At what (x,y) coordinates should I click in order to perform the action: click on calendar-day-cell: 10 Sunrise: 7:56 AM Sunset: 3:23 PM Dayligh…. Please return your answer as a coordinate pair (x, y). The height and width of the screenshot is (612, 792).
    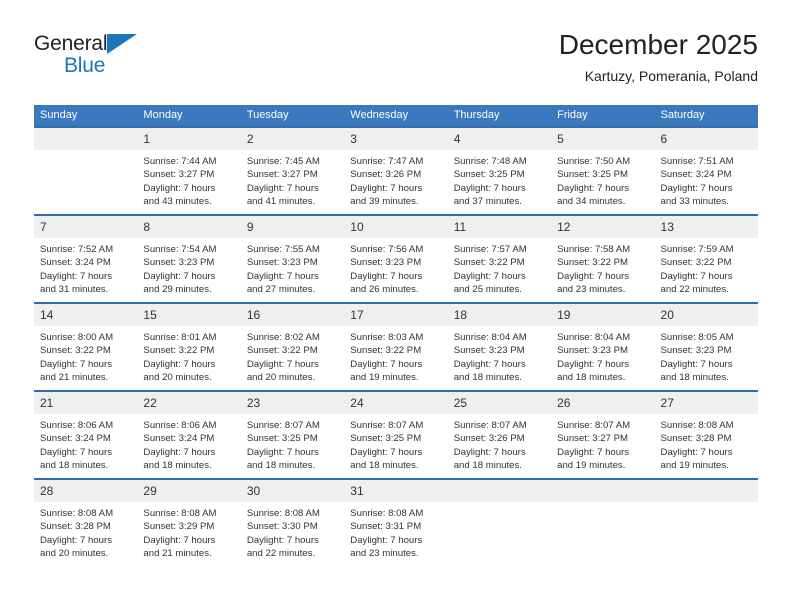
    Looking at the image, I should click on (396, 258).